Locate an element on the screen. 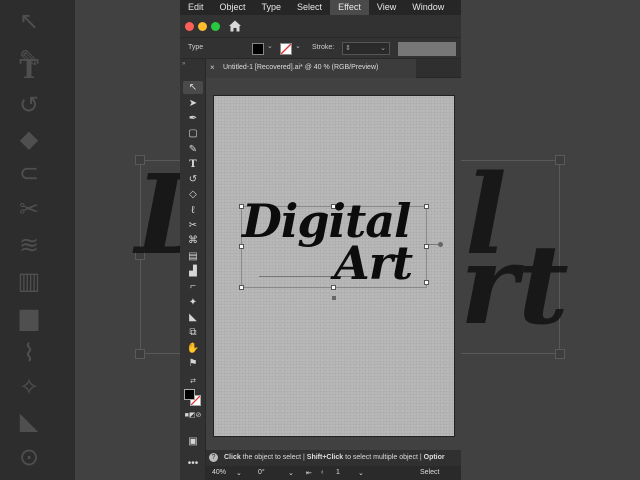 This screenshot has height=480, width=640. bg-wand-icon: ✧ is located at coordinates (29, 387).